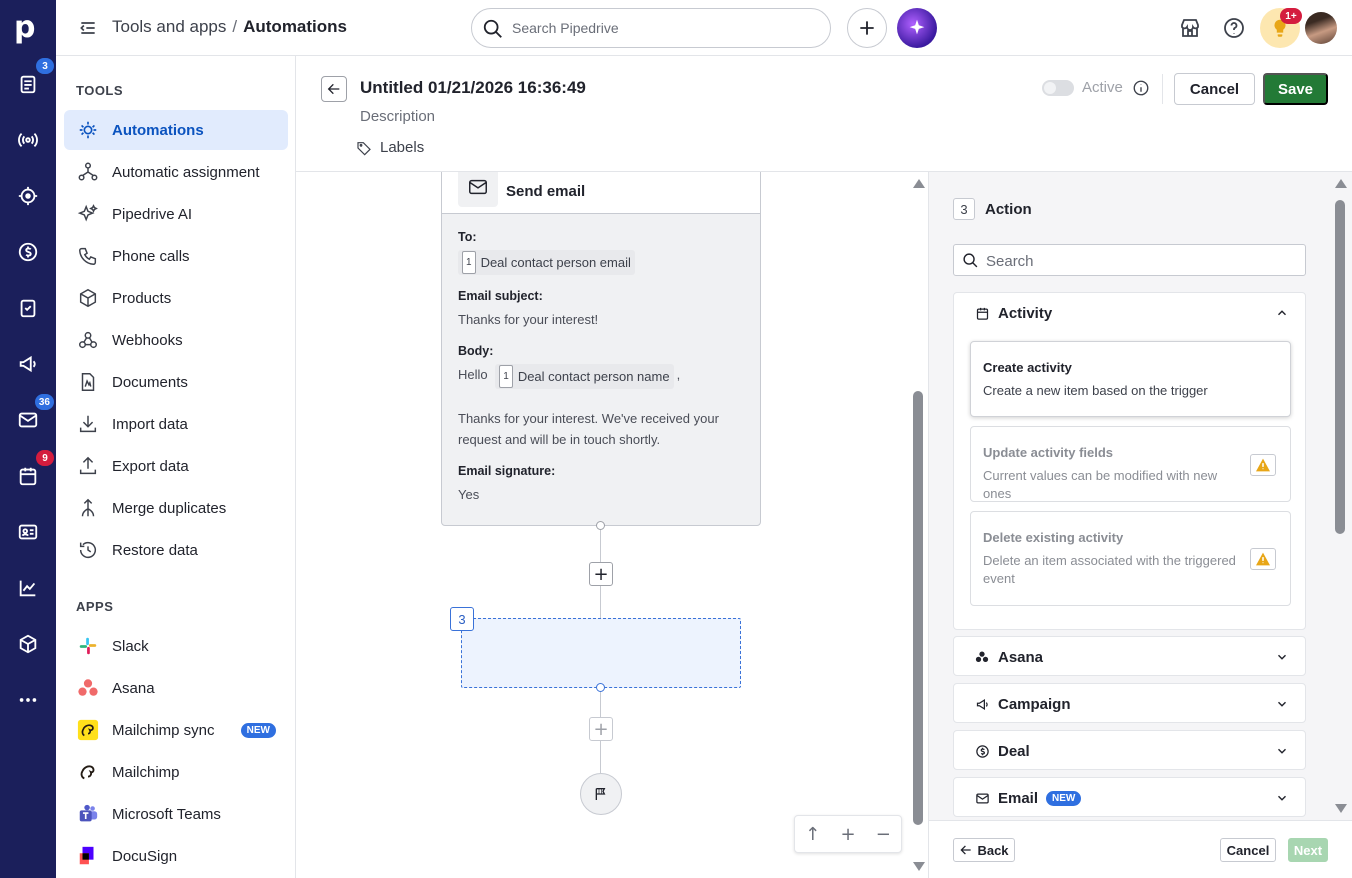  Describe the element at coordinates (1129, 657) in the screenshot. I see `group-header-asana: Asana` at that location.